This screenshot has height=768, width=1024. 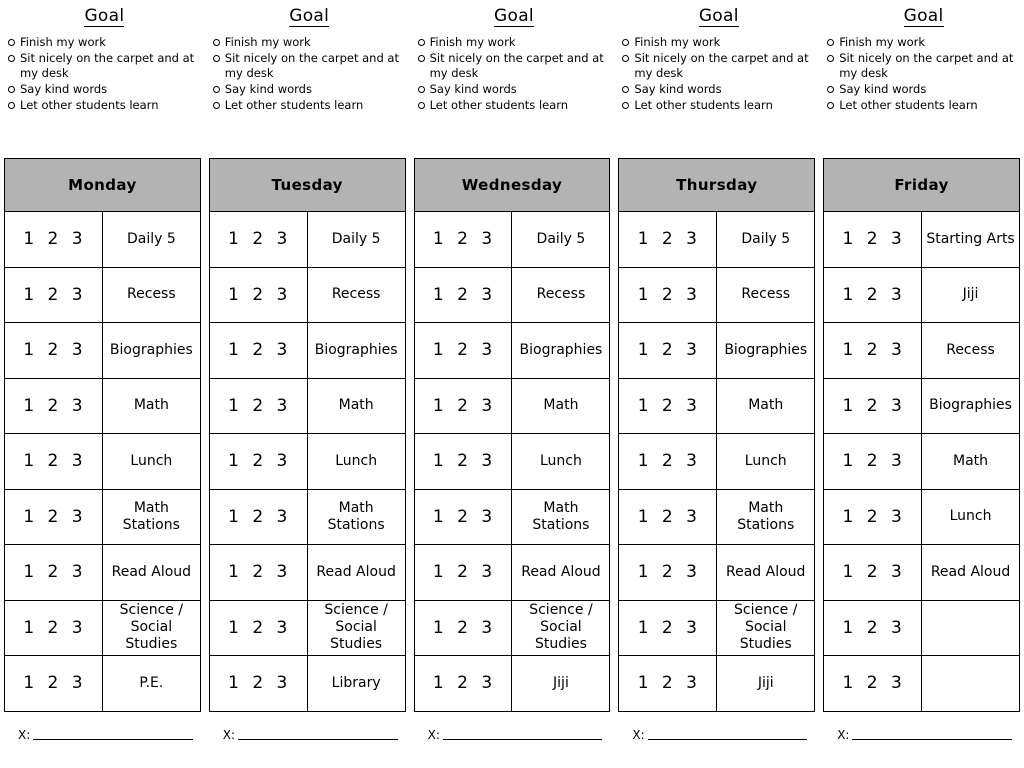 I want to click on schedule-row: 1 2 3 Recess, so click(x=512, y=294).